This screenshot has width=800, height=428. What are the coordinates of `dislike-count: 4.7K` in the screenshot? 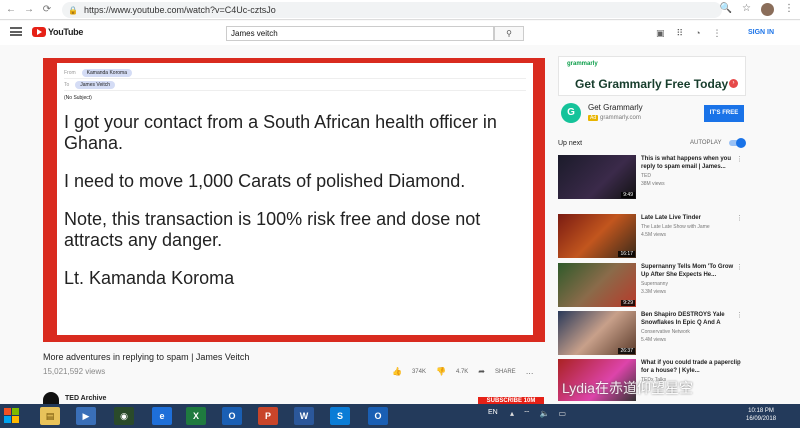 It's located at (462, 371).